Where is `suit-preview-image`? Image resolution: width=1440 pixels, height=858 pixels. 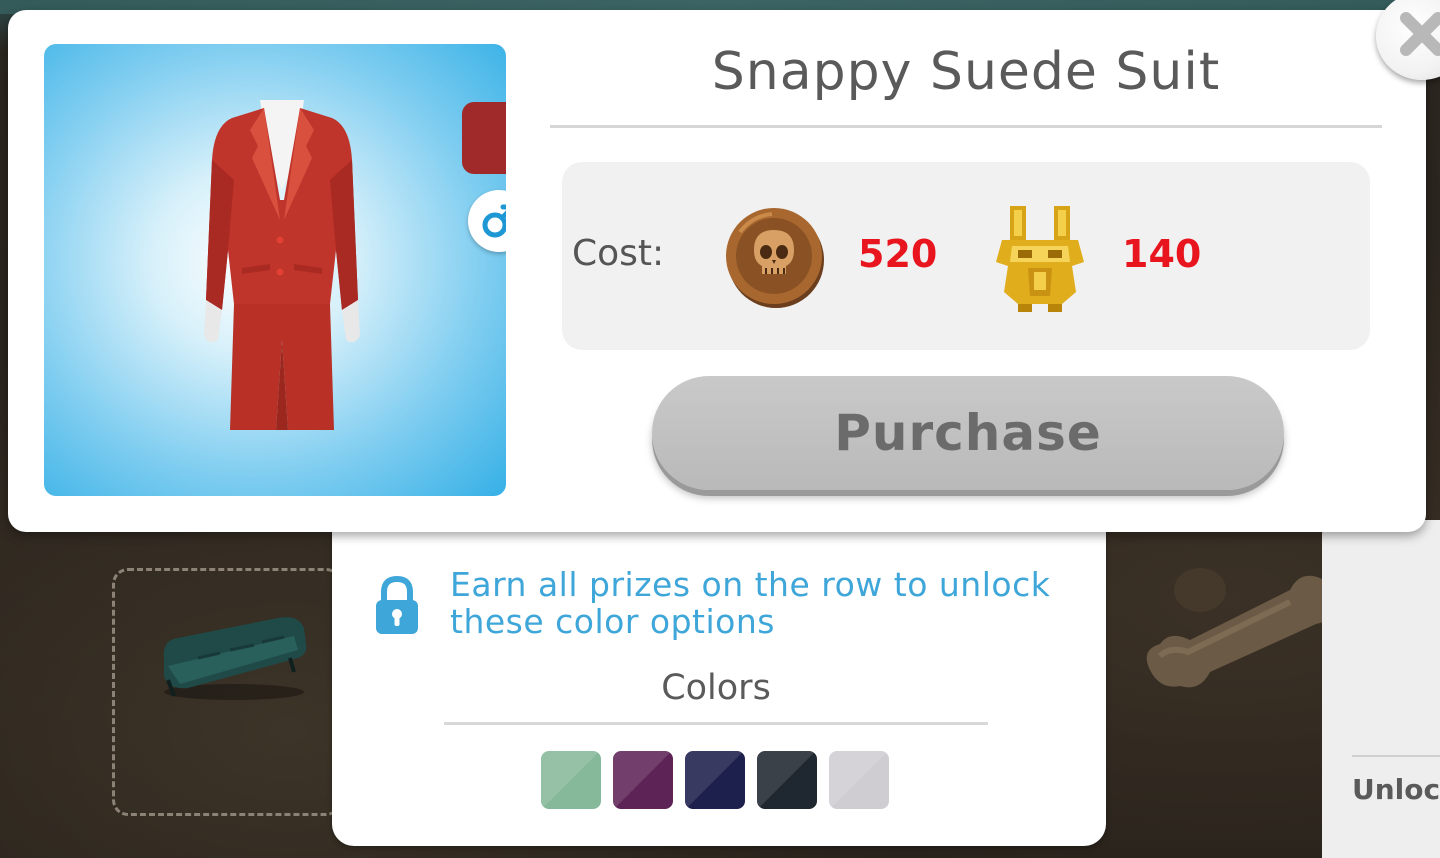
suit-preview-image is located at coordinates (282, 265).